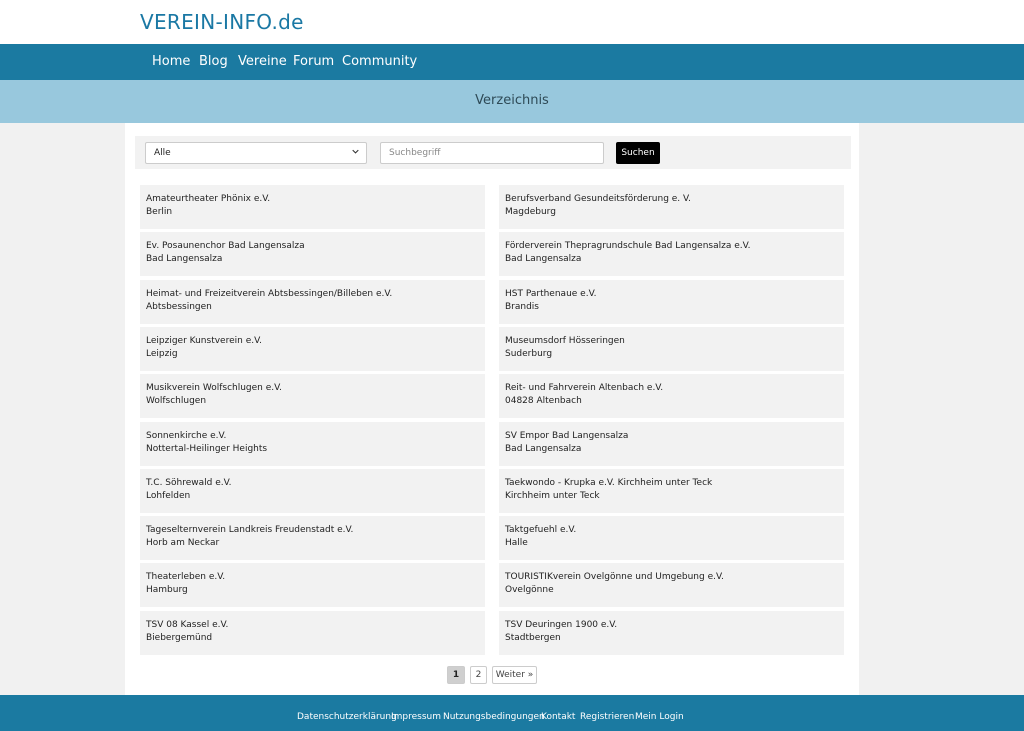 Image resolution: width=1024 pixels, height=731 pixels. What do you see at coordinates (312, 633) in the screenshot?
I see `listing-card: TSV 08 Kassel e.V. Biebergemünd` at bounding box center [312, 633].